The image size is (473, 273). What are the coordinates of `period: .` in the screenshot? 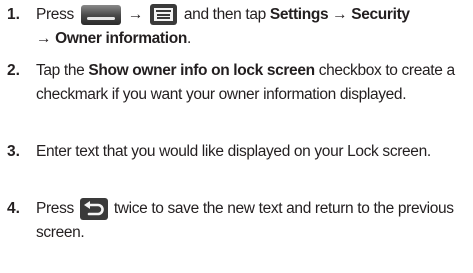 It's located at (188, 38).